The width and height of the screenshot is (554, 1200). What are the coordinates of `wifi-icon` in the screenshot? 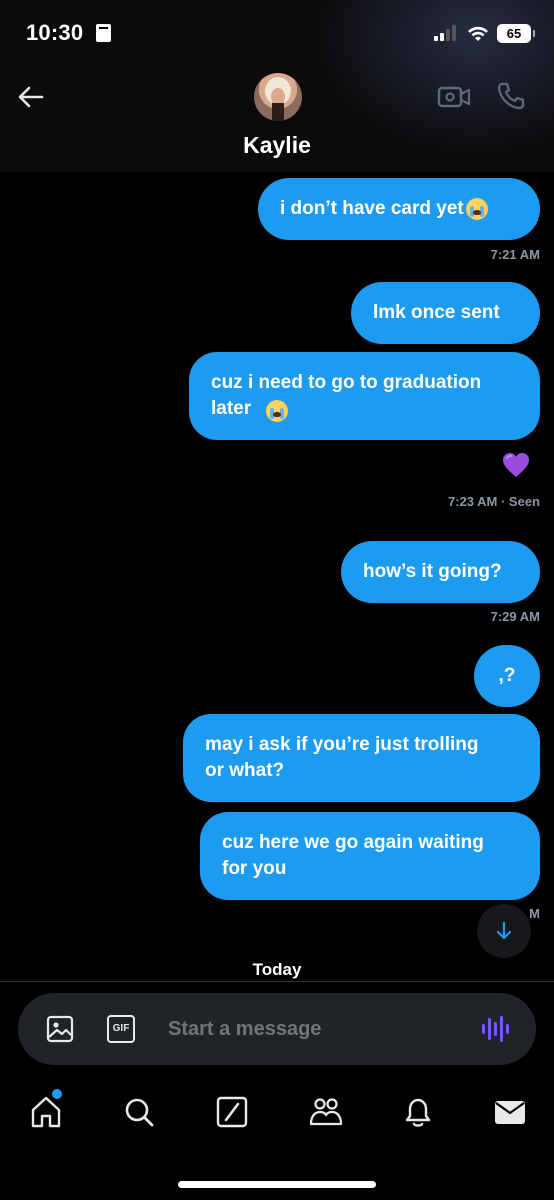 It's located at (478, 33).